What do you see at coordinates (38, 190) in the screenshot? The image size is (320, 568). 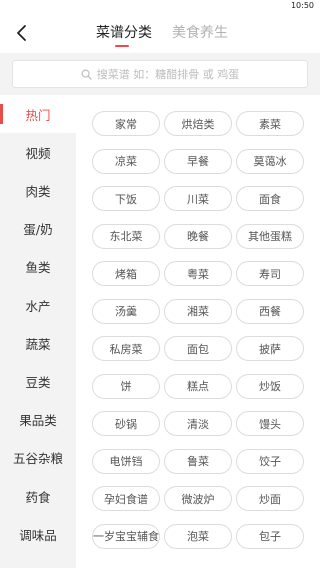 I see `sidebar-item: 肉类` at bounding box center [38, 190].